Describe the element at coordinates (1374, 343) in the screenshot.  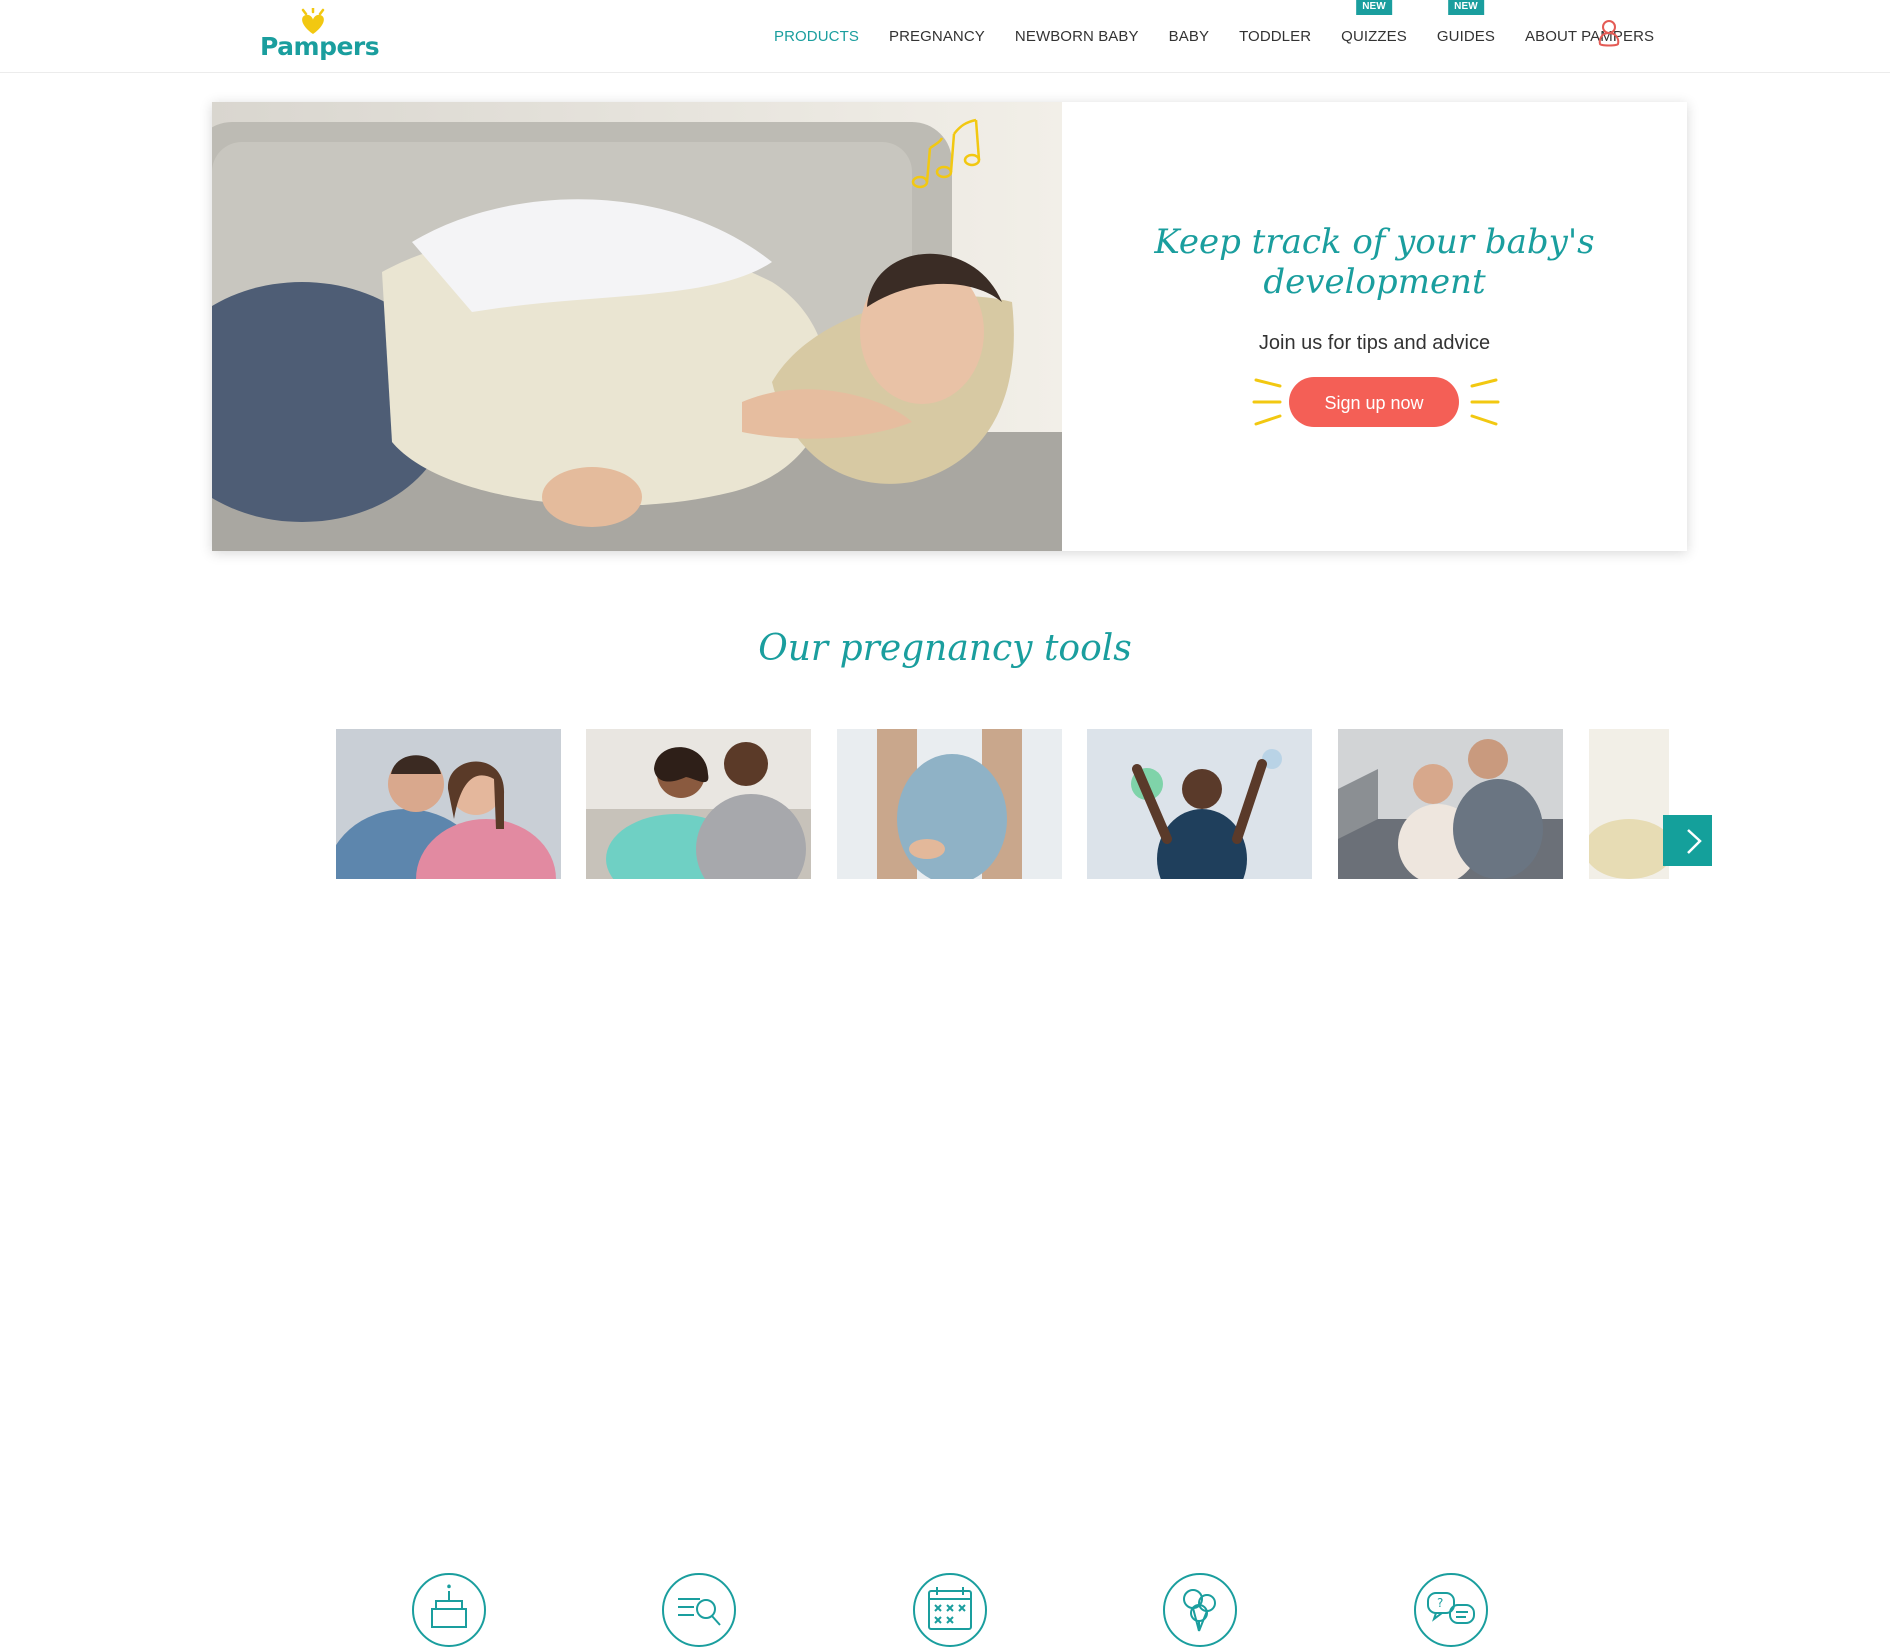
I see `hero-subtitle: Join us for tips and advice` at that location.